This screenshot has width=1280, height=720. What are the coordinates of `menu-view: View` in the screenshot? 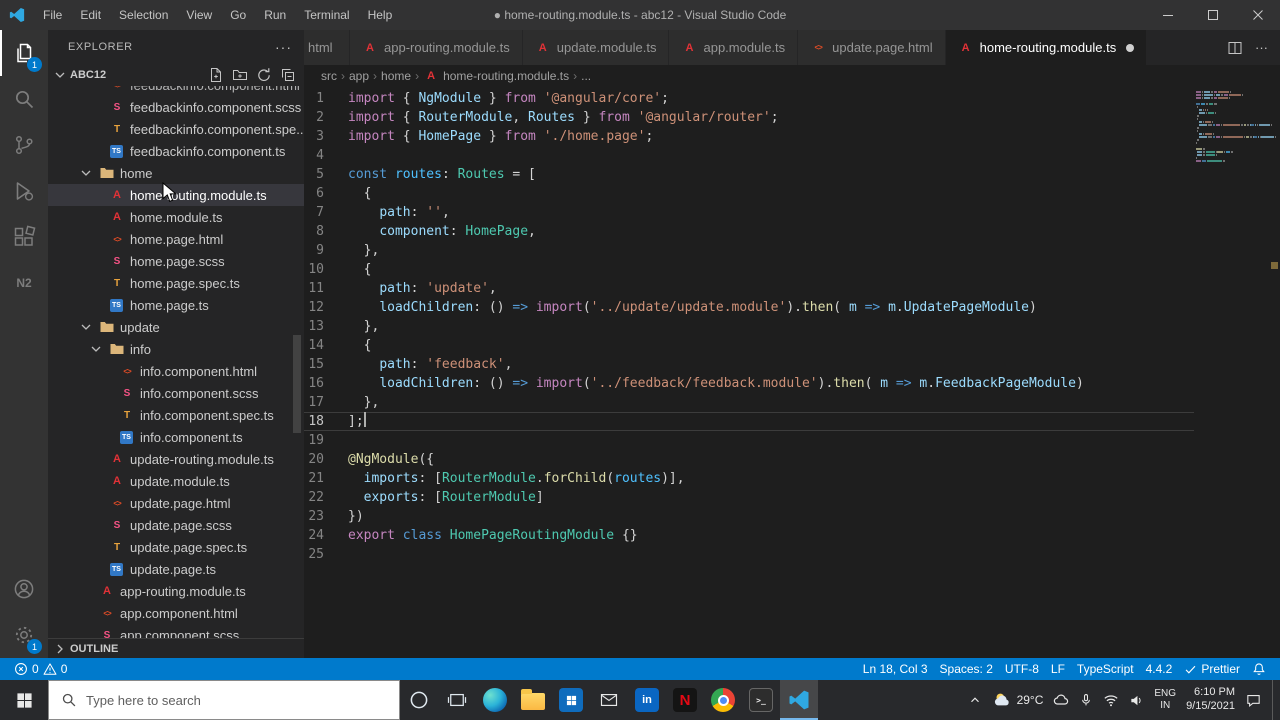 It's located at (199, 15).